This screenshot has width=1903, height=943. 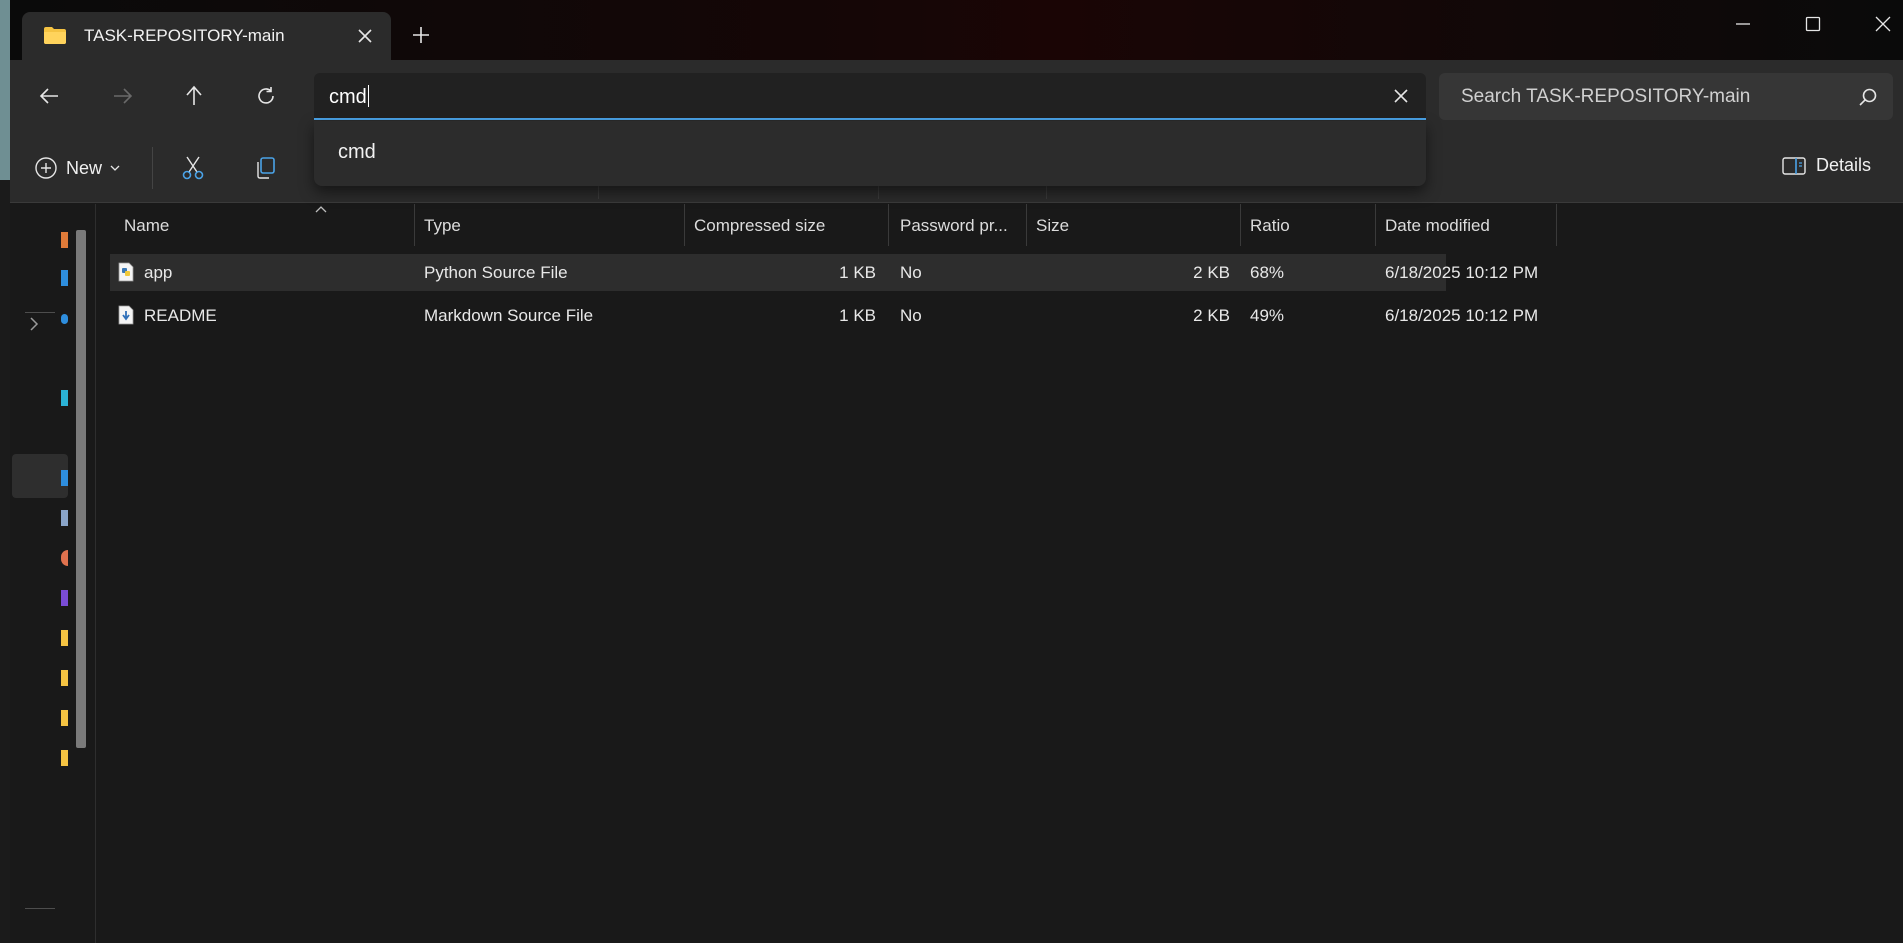 I want to click on arrow-up-icon, so click(x=194, y=95).